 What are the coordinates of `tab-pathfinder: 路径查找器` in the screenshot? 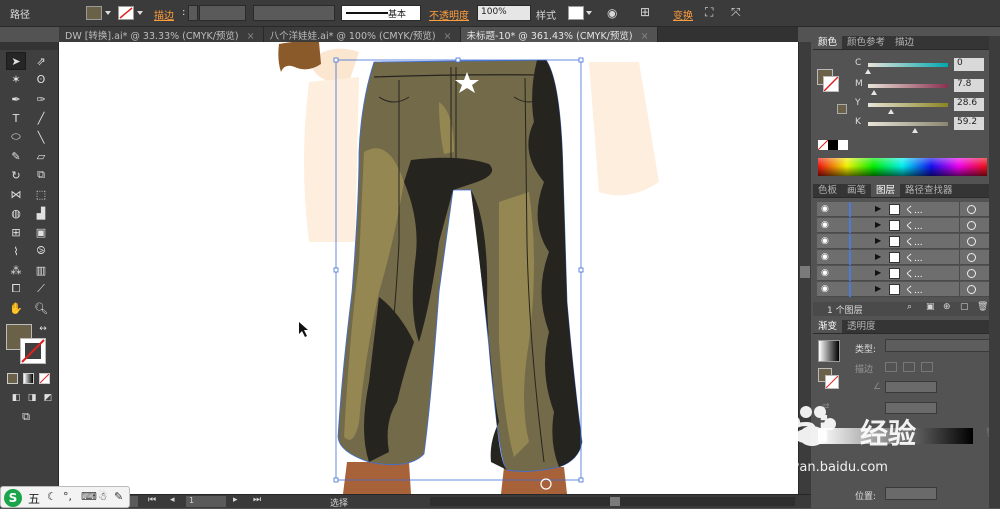 It's located at (929, 190).